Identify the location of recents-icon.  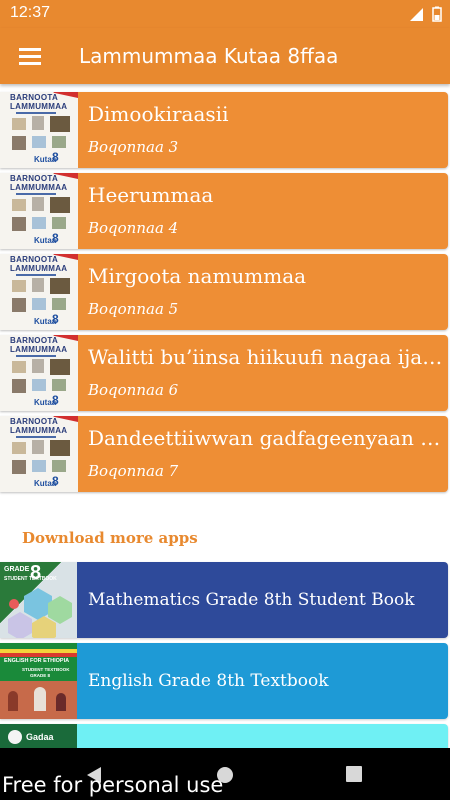
(354, 774).